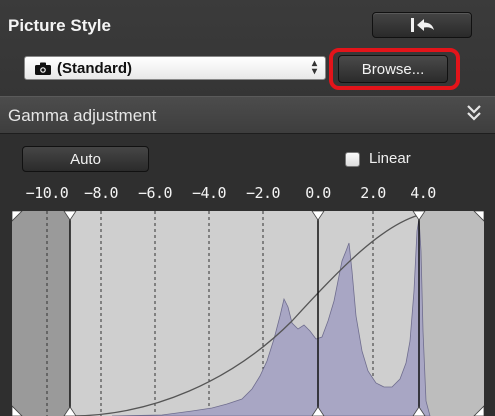  What do you see at coordinates (41, 313) in the screenshot?
I see `clipped-shadow-region` at bounding box center [41, 313].